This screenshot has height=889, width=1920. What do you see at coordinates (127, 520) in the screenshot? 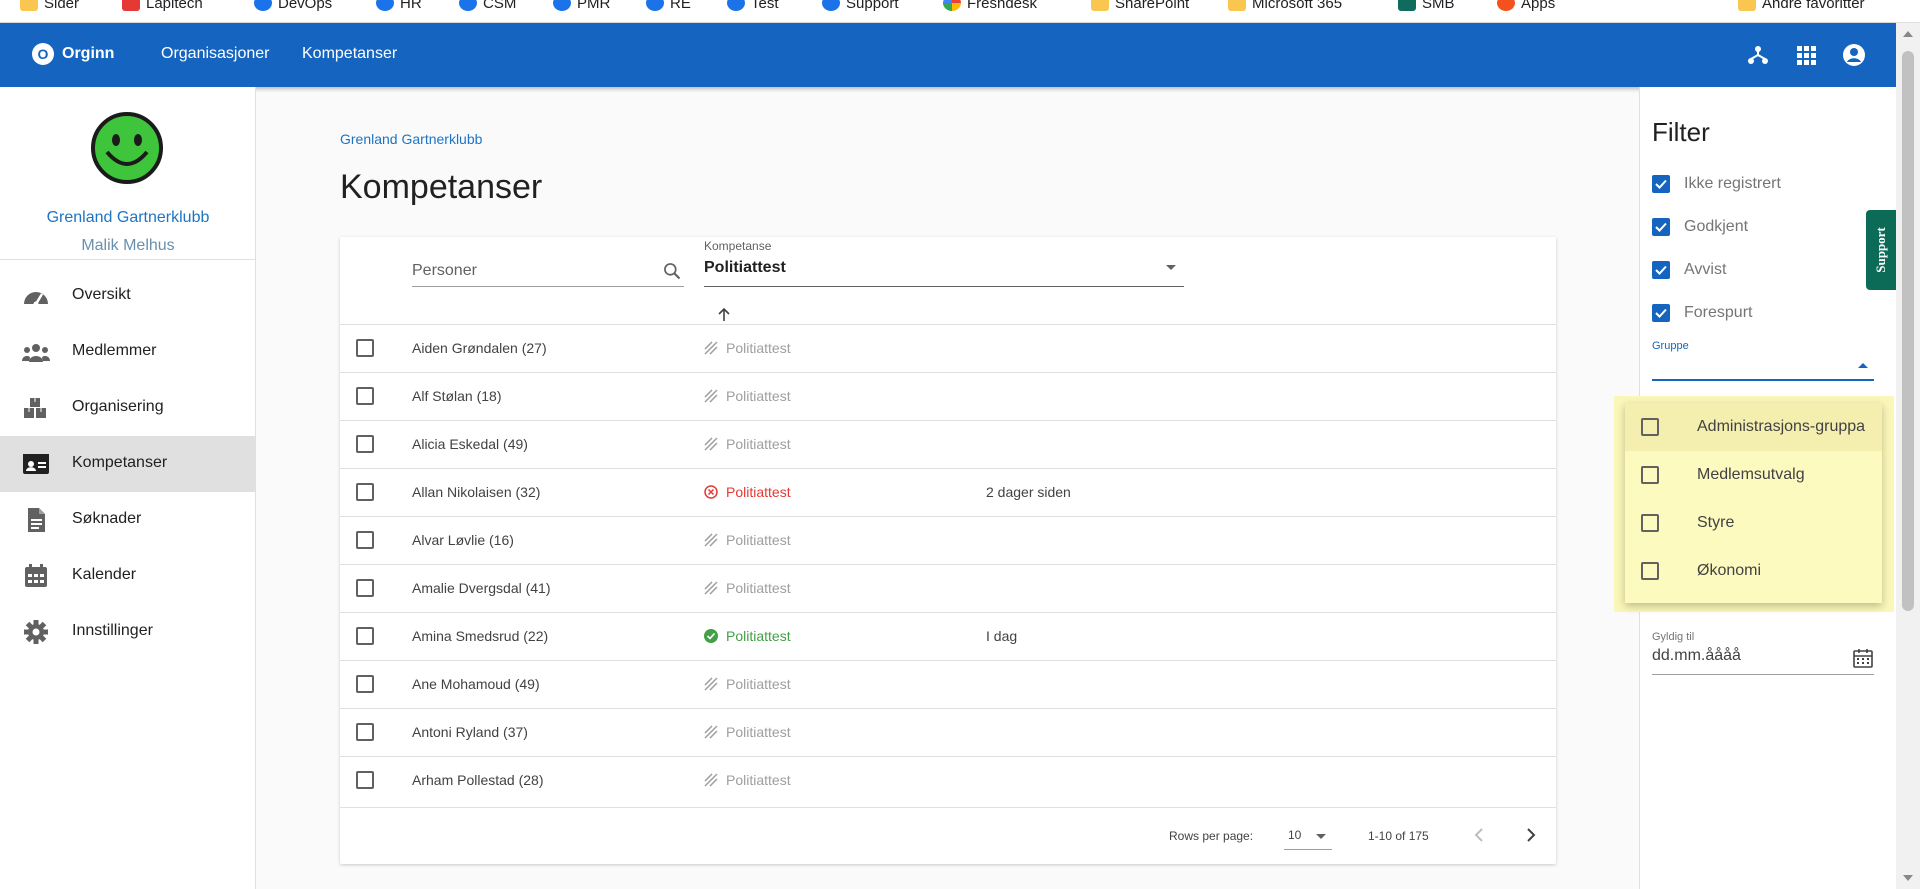
I see `sidebar-item-soknader: Søknader` at bounding box center [127, 520].